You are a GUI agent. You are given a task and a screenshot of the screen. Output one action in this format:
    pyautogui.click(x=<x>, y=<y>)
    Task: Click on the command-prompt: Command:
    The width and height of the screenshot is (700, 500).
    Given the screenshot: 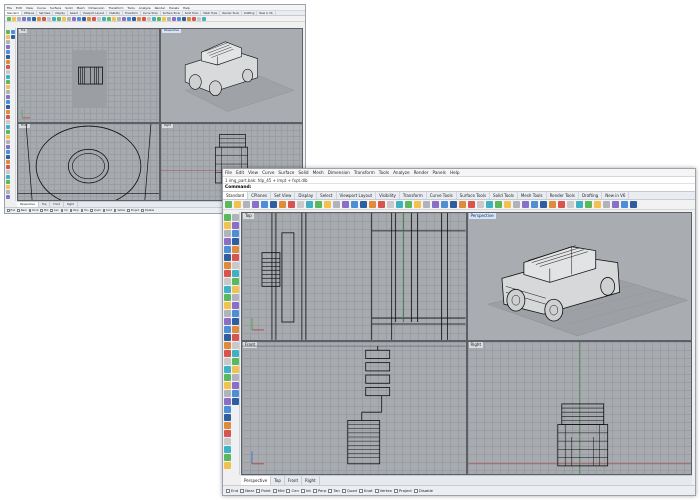 What is the action you would take?
    pyautogui.click(x=459, y=188)
    